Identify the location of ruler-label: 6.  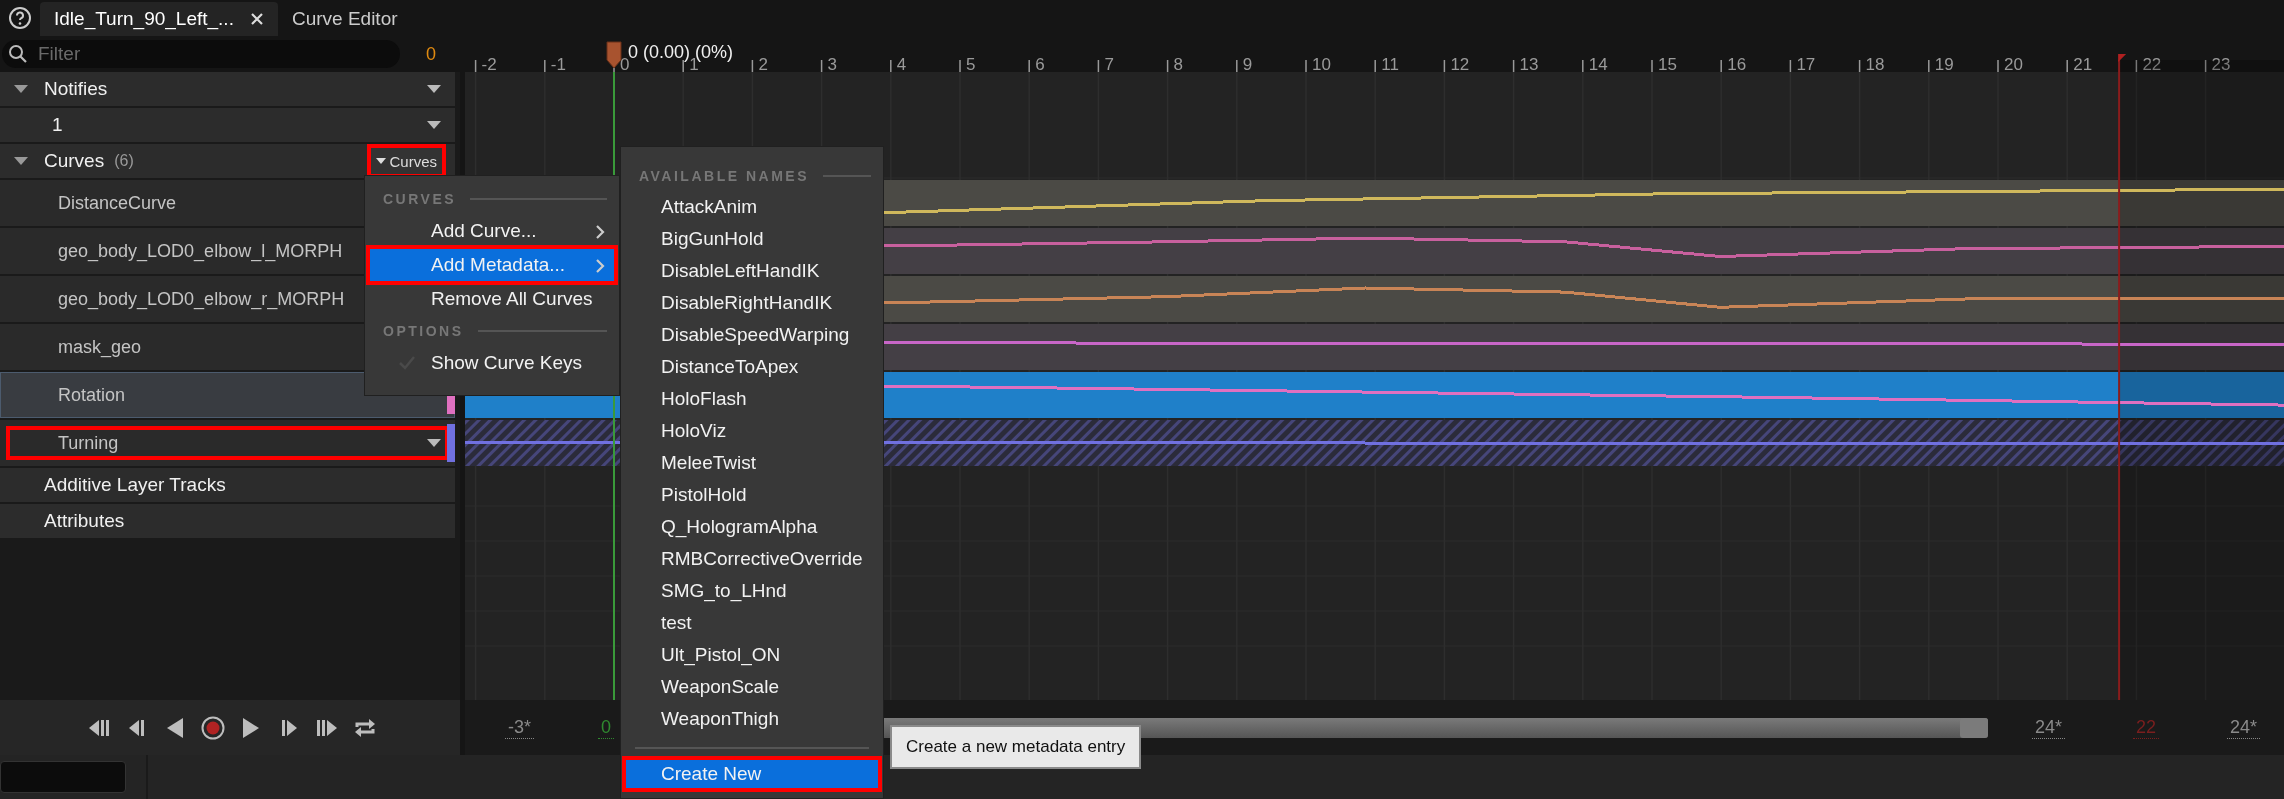
(1040, 64).